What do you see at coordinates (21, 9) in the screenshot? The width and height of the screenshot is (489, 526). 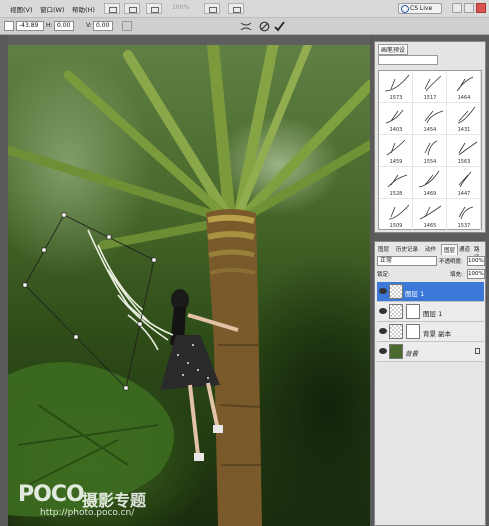 I see `menu-view: 视图(V)` at bounding box center [21, 9].